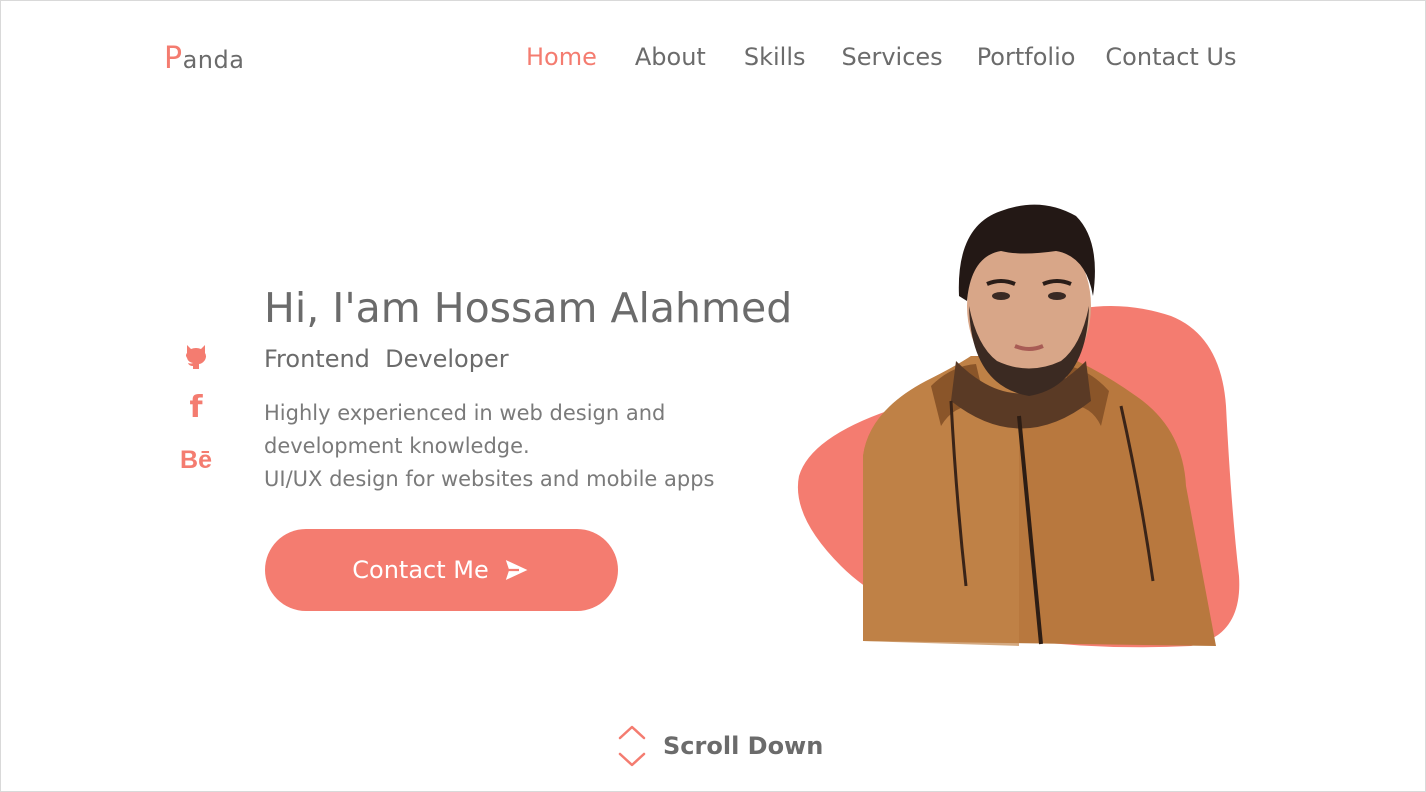  I want to click on scroll-down-link: Scroll Down, so click(720, 746).